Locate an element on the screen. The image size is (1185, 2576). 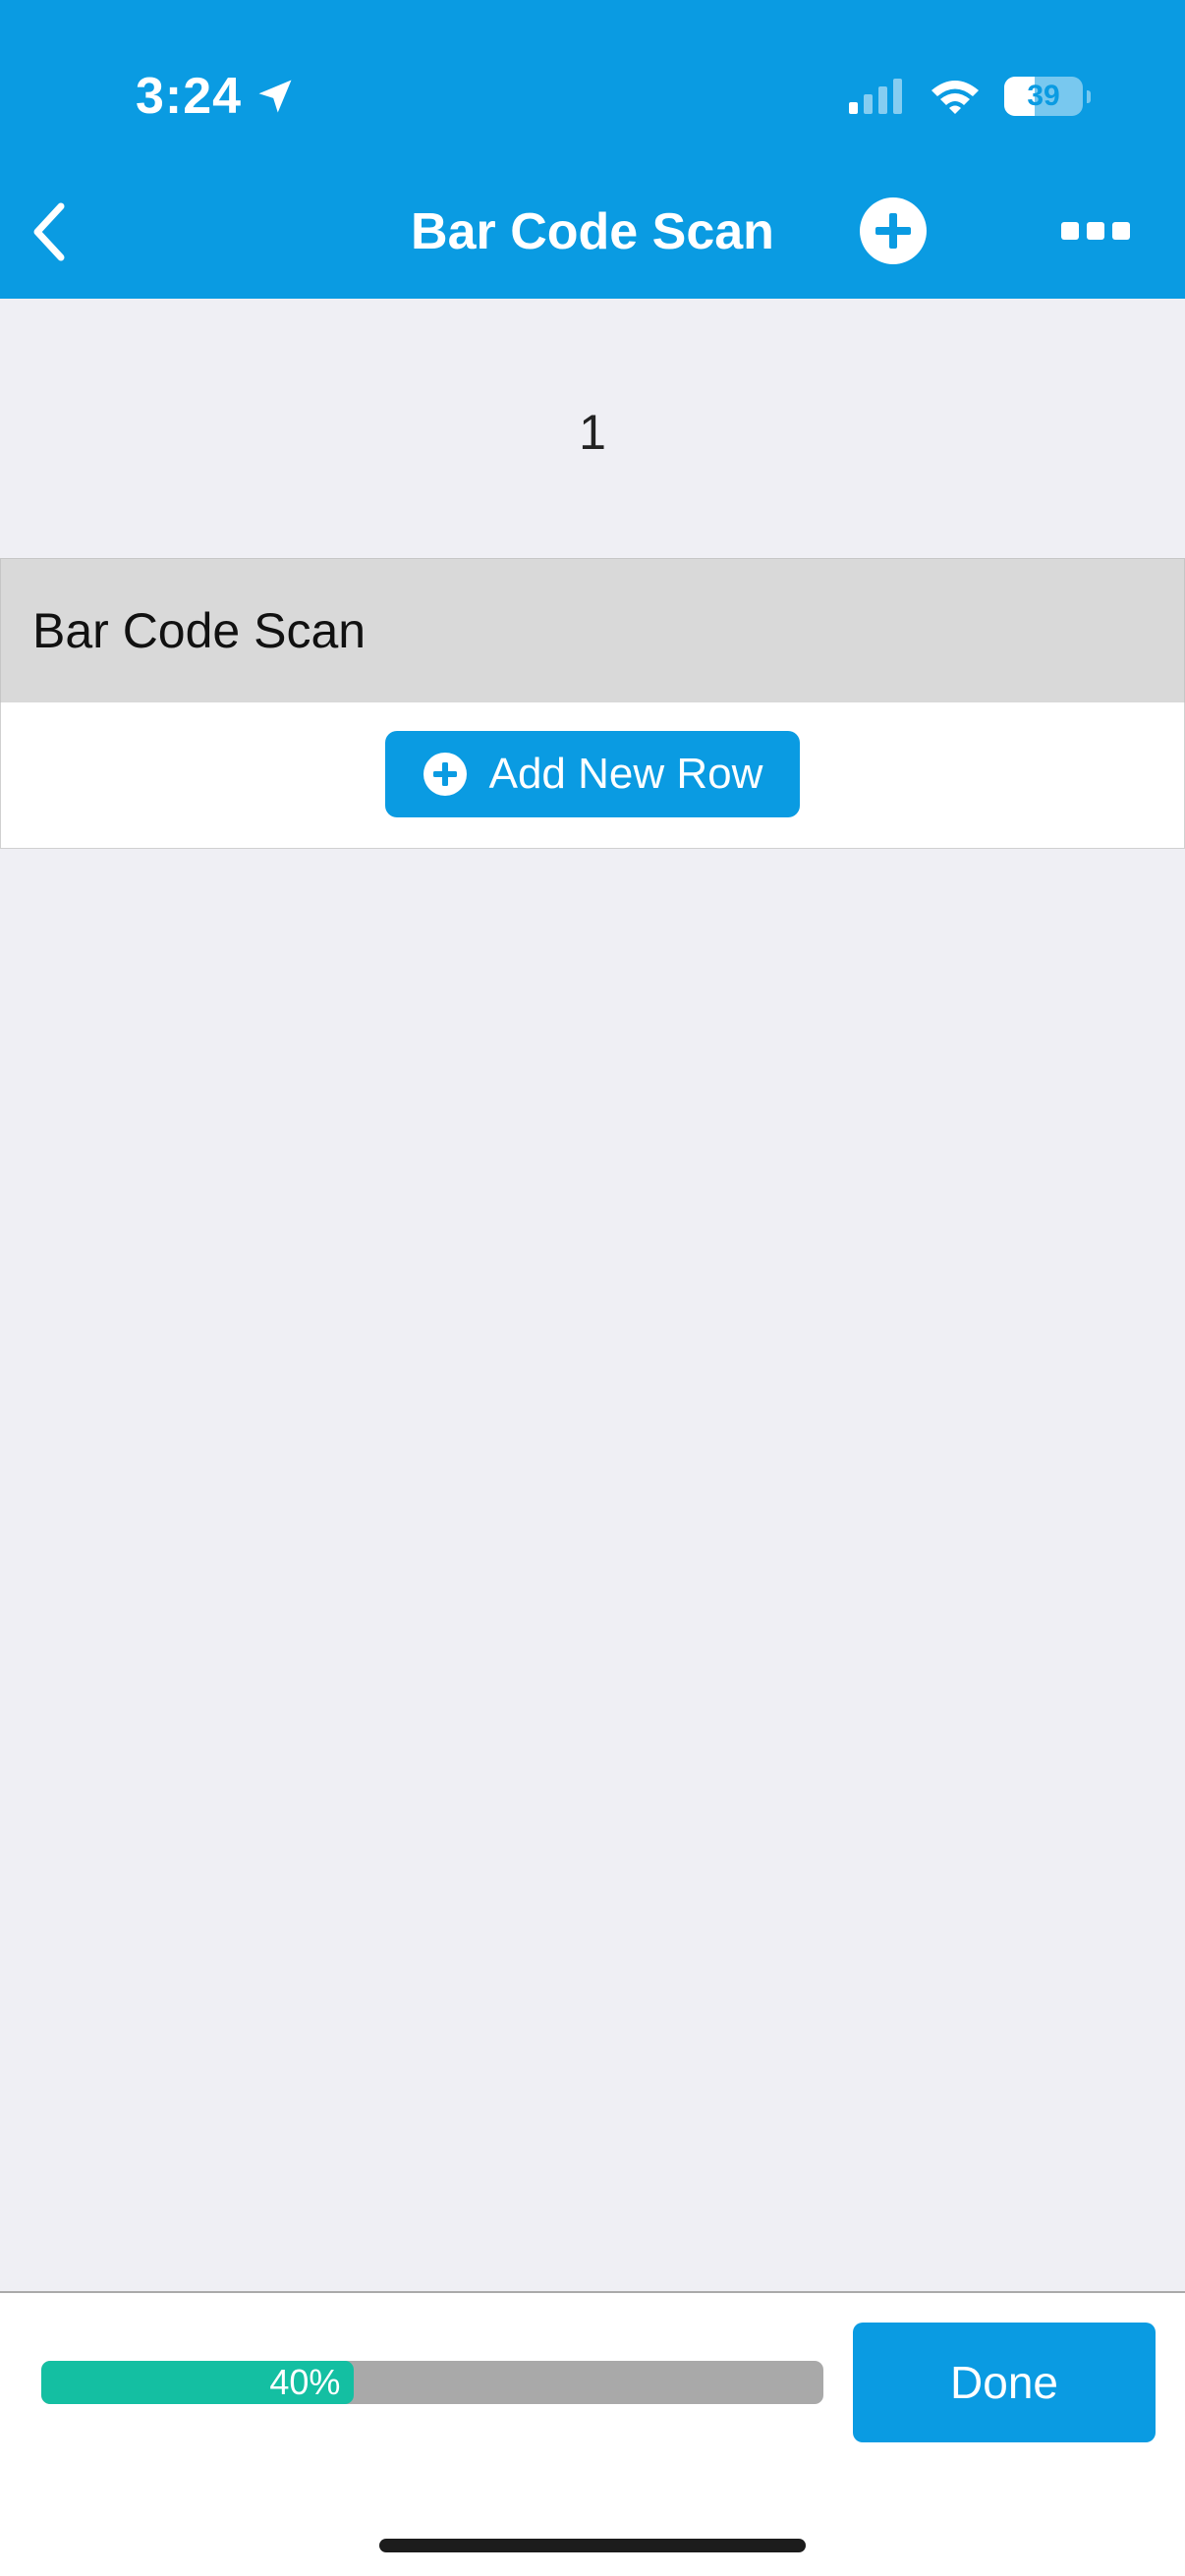
status-icons: 39 is located at coordinates (969, 96).